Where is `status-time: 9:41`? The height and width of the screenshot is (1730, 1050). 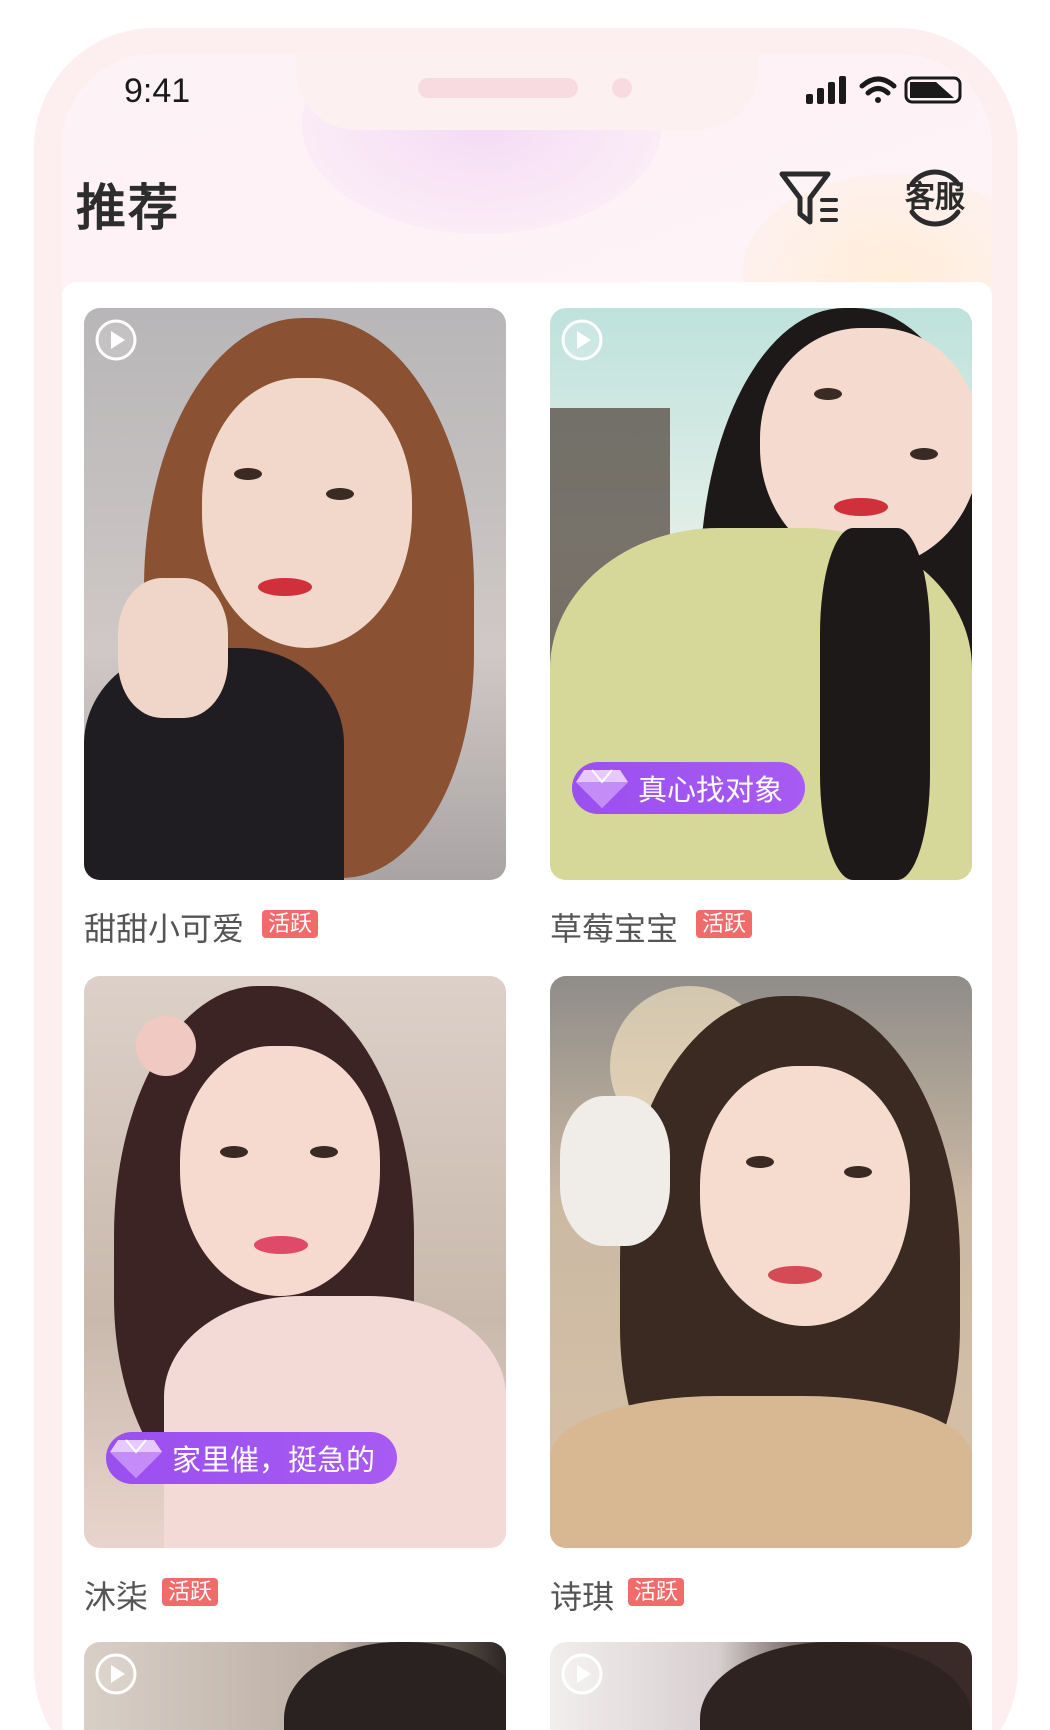 status-time: 9:41 is located at coordinates (157, 91).